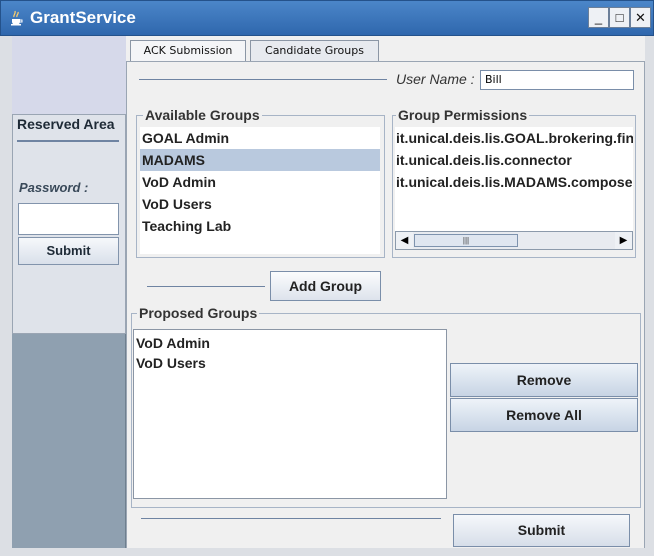  What do you see at coordinates (514, 182) in the screenshot?
I see `list-item: it.unical.deis.lis.MADAMS.compose` at bounding box center [514, 182].